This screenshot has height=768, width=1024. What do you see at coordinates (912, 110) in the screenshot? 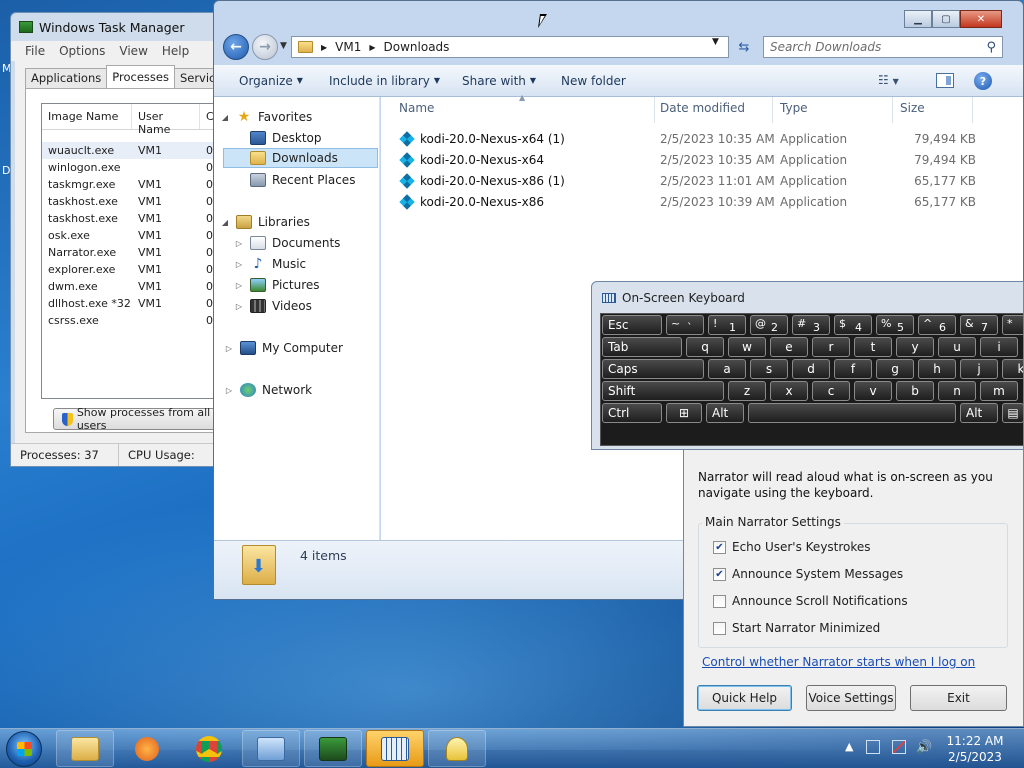
I see `column-size: Size` at bounding box center [912, 110].